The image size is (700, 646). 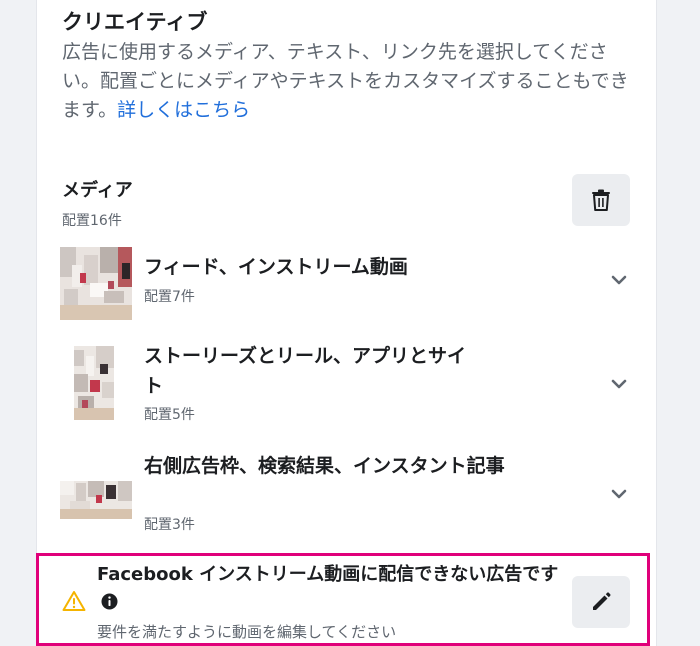 I want to click on placement-count: 配置3件, so click(x=169, y=525).